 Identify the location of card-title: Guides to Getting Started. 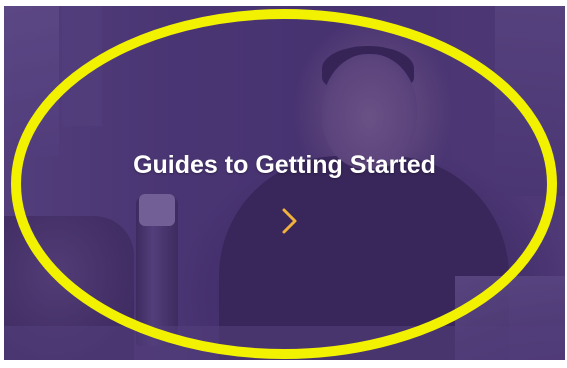
(284, 165).